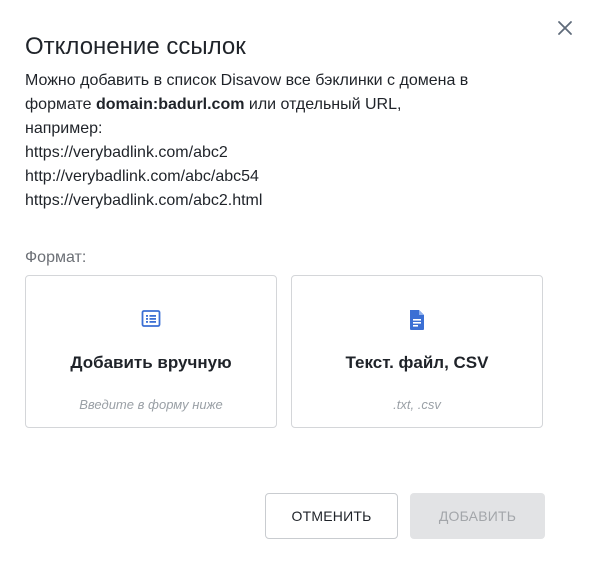  I want to click on format-label: Формат:, so click(56, 257).